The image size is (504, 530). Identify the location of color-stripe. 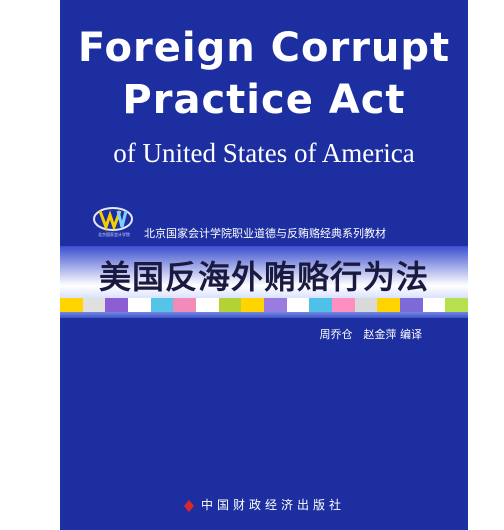
(264, 305).